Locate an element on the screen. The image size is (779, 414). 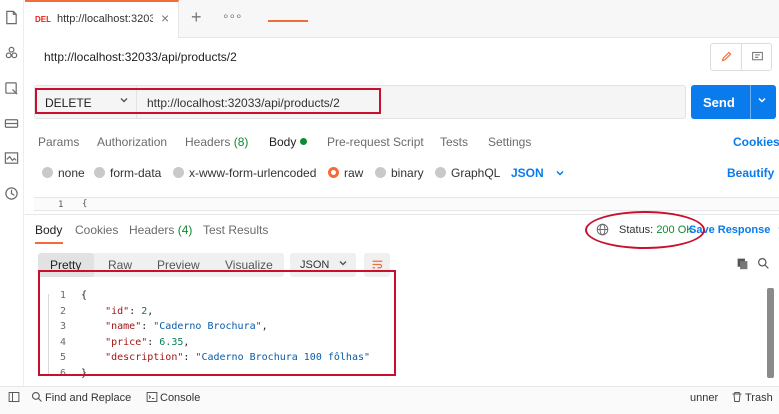
tab-method: DEL is located at coordinates (43, 19).